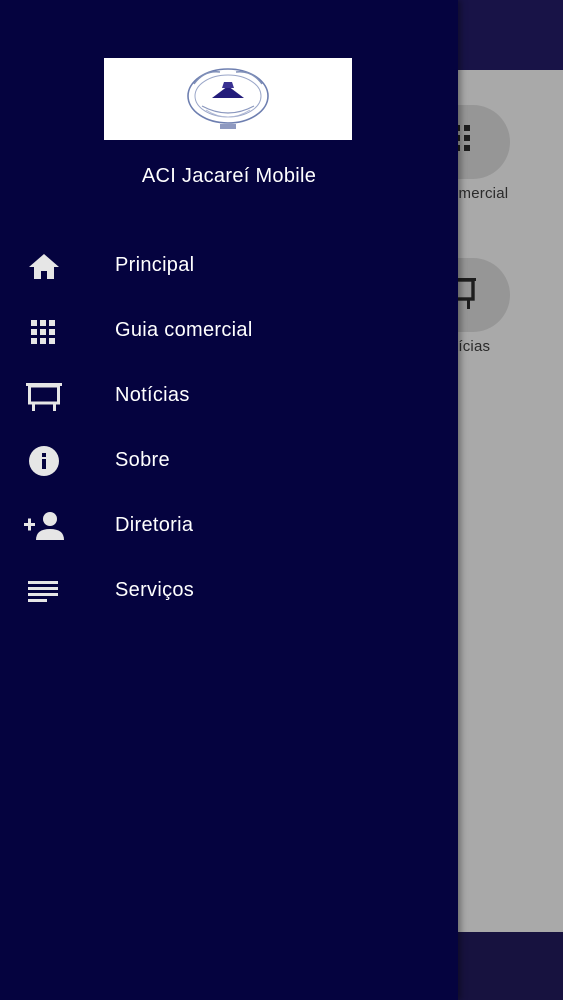 The width and height of the screenshot is (563, 1000). What do you see at coordinates (154, 525) in the screenshot?
I see `menu-item-label: Diretoria` at bounding box center [154, 525].